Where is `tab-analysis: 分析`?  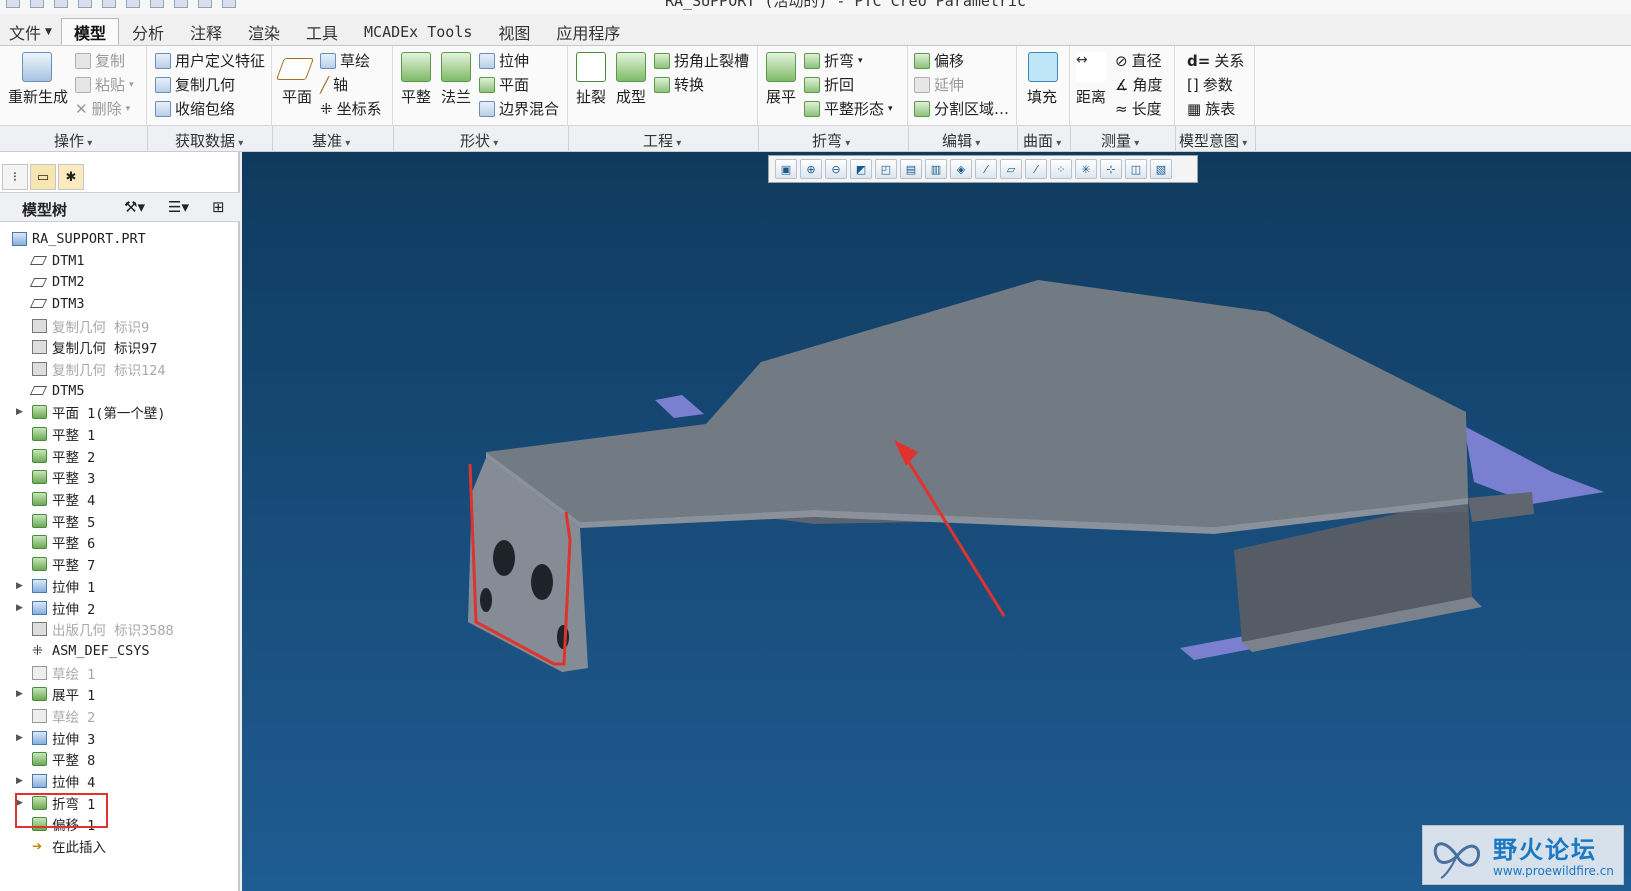
tab-analysis: 分析 is located at coordinates (148, 31).